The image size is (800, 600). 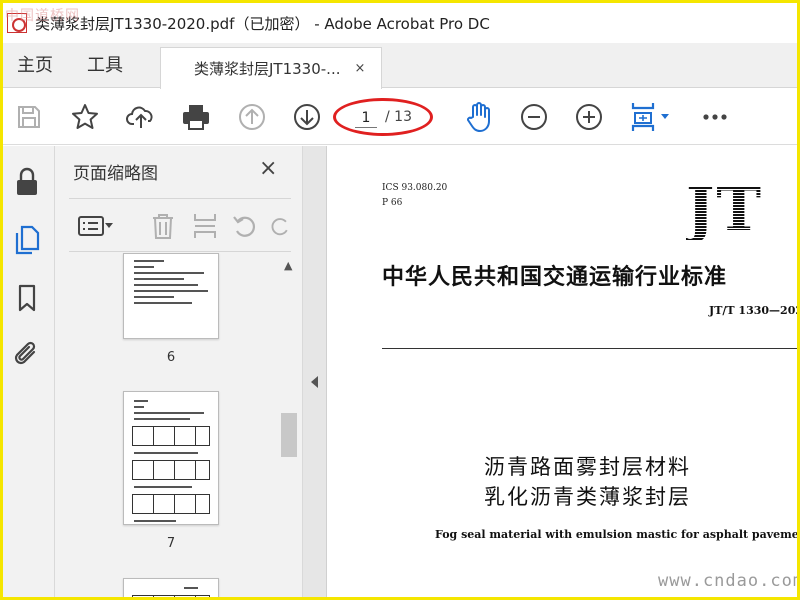 I want to click on next-page-button, so click(x=307, y=117).